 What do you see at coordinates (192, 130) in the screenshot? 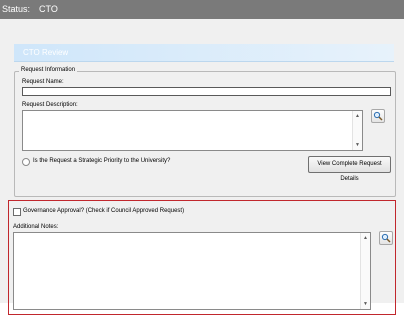
I see `request-description-textarea: ▲ ▼` at bounding box center [192, 130].